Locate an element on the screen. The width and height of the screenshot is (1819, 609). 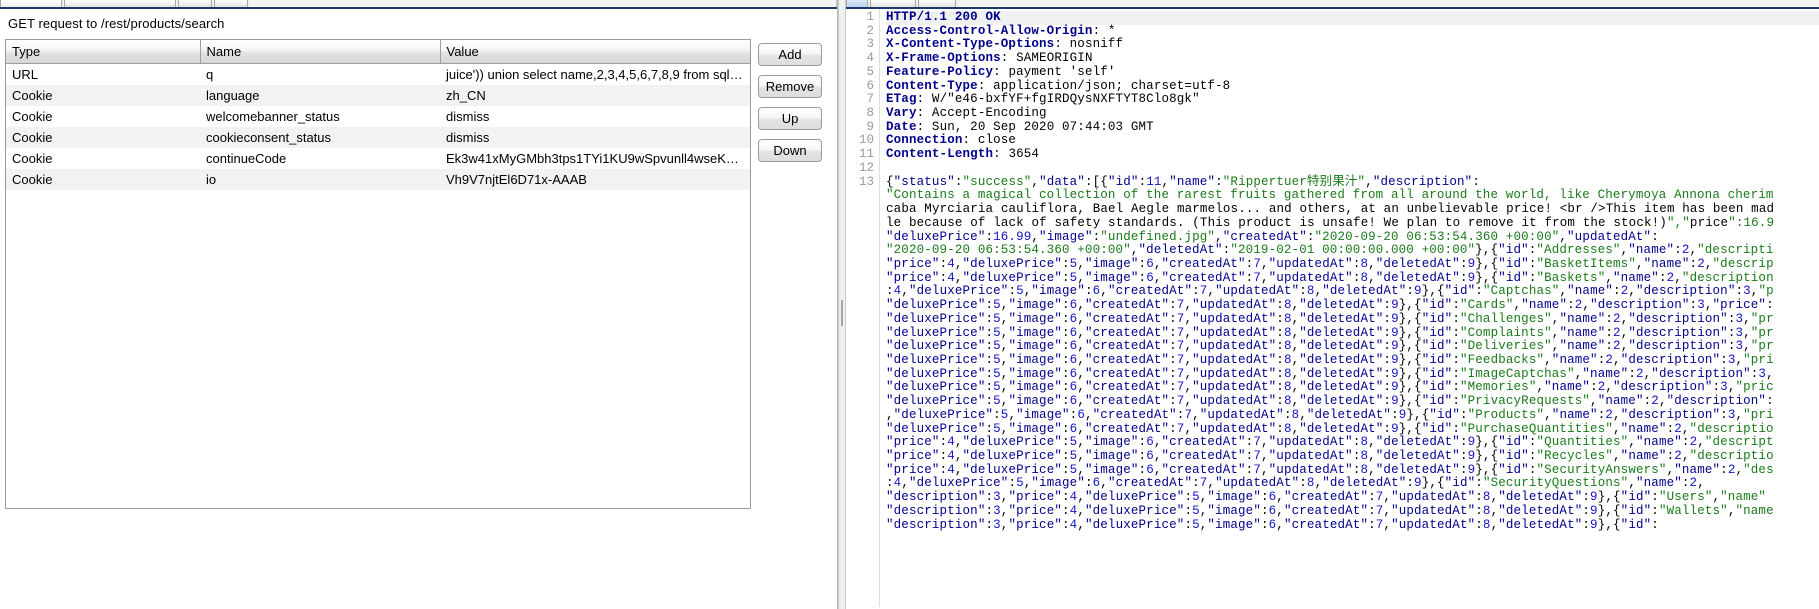
cell-name: language is located at coordinates (320, 95).